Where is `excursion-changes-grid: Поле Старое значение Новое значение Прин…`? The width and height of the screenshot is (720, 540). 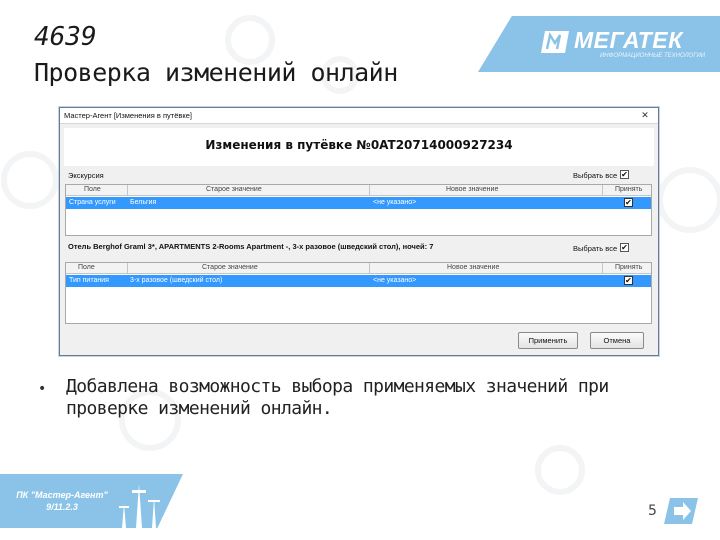 excursion-changes-grid: Поле Старое значение Новое значение Прин… is located at coordinates (358, 210).